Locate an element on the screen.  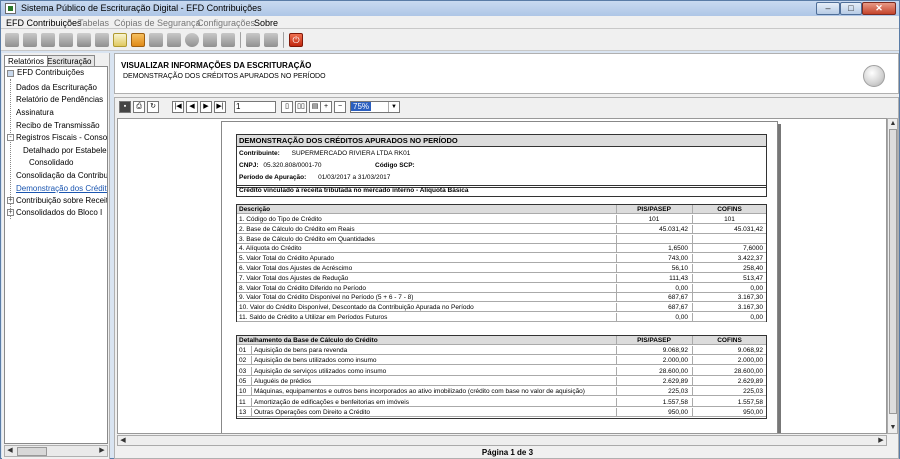
scroll-down-icon: ▼ is located at coordinates (893, 428).